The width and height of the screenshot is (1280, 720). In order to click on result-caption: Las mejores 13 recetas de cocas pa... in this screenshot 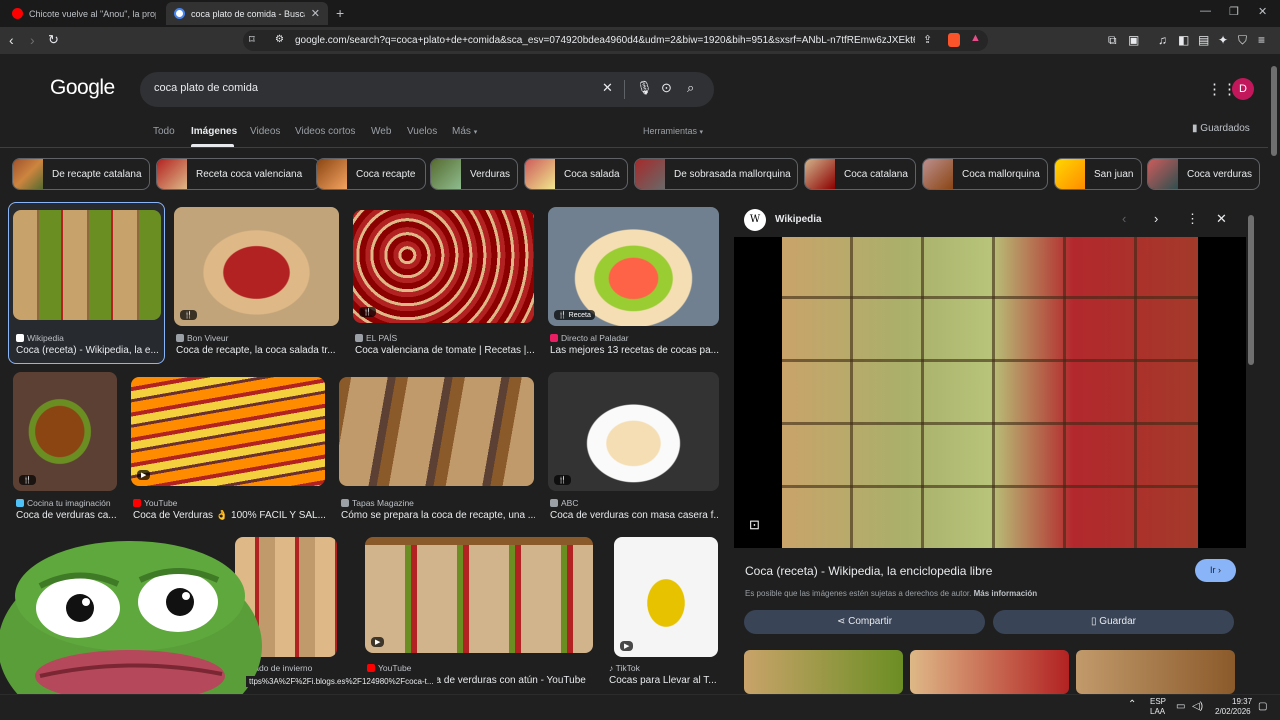, I will do `click(635, 350)`.